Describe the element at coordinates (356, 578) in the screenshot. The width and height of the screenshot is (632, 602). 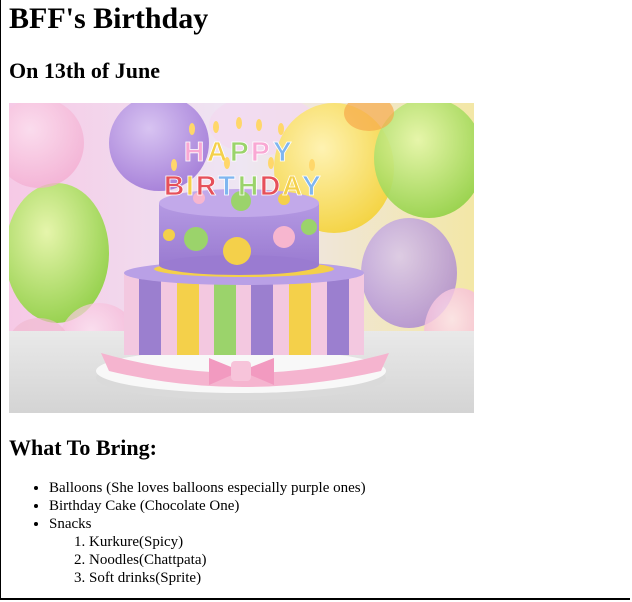
I see `list-item: Soft drinks(Sprite)` at that location.